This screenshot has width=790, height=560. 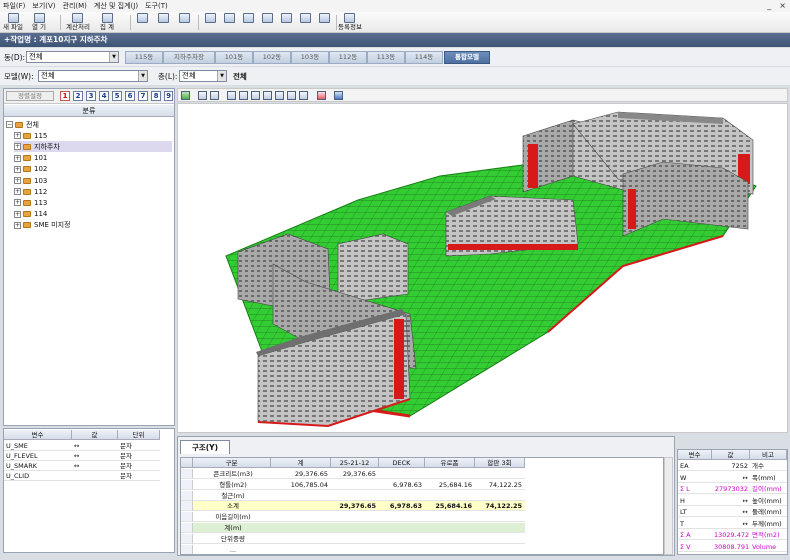 I want to click on tree-item: − 전체, so click(x=89, y=124).